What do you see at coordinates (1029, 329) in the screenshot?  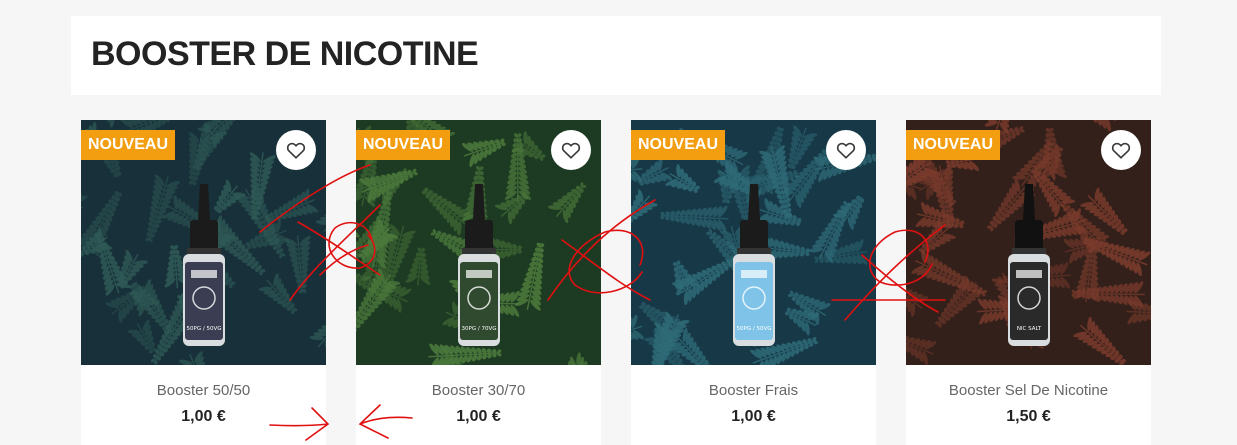 I see `bottle-label-text: NIC SALT` at bounding box center [1029, 329].